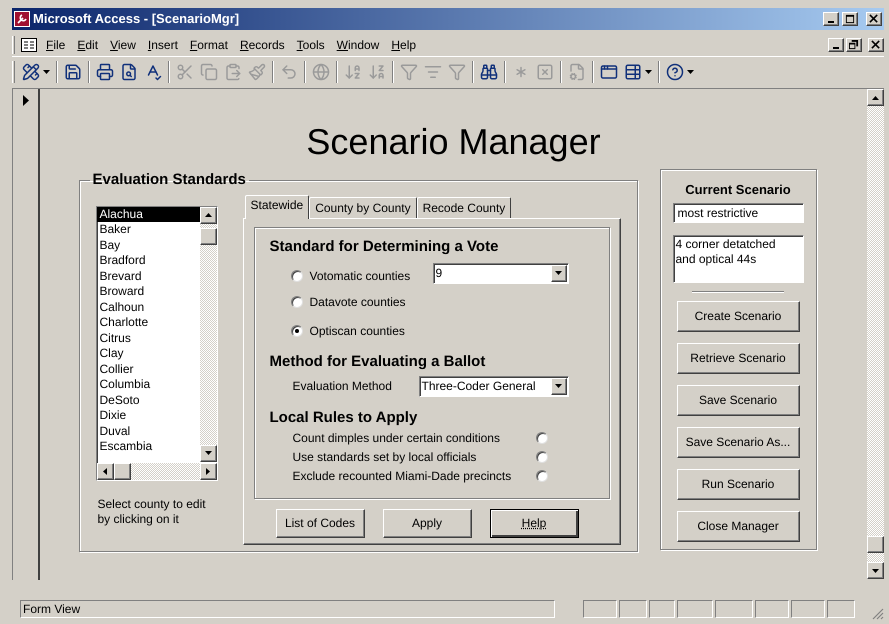  Describe the element at coordinates (404, 45) in the screenshot. I see `menu-item: Help` at that location.